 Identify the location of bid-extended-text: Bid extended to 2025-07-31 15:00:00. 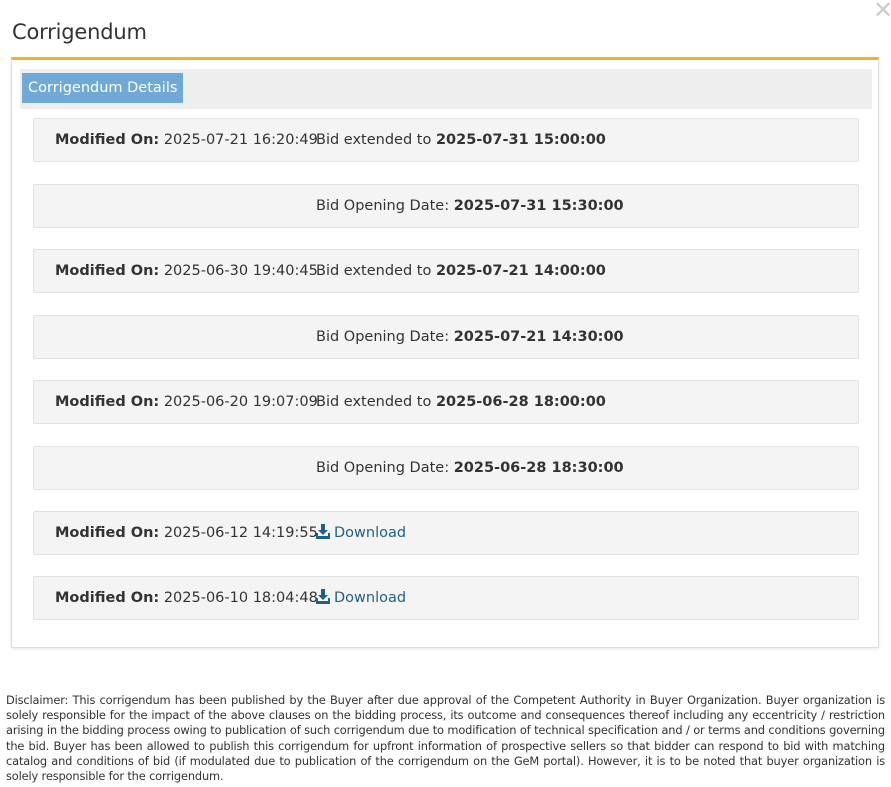
(461, 140).